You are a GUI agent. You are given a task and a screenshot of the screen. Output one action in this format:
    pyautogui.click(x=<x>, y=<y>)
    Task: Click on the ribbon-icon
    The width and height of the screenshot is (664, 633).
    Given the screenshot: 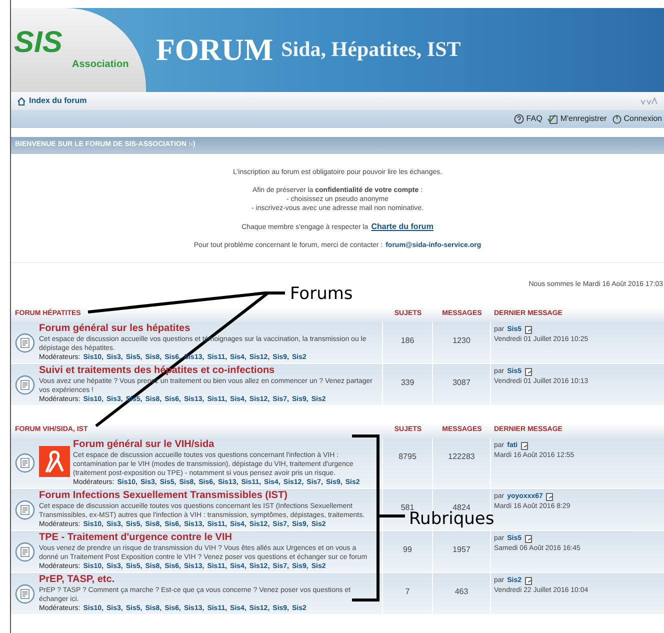 What is the action you would take?
    pyautogui.click(x=54, y=461)
    